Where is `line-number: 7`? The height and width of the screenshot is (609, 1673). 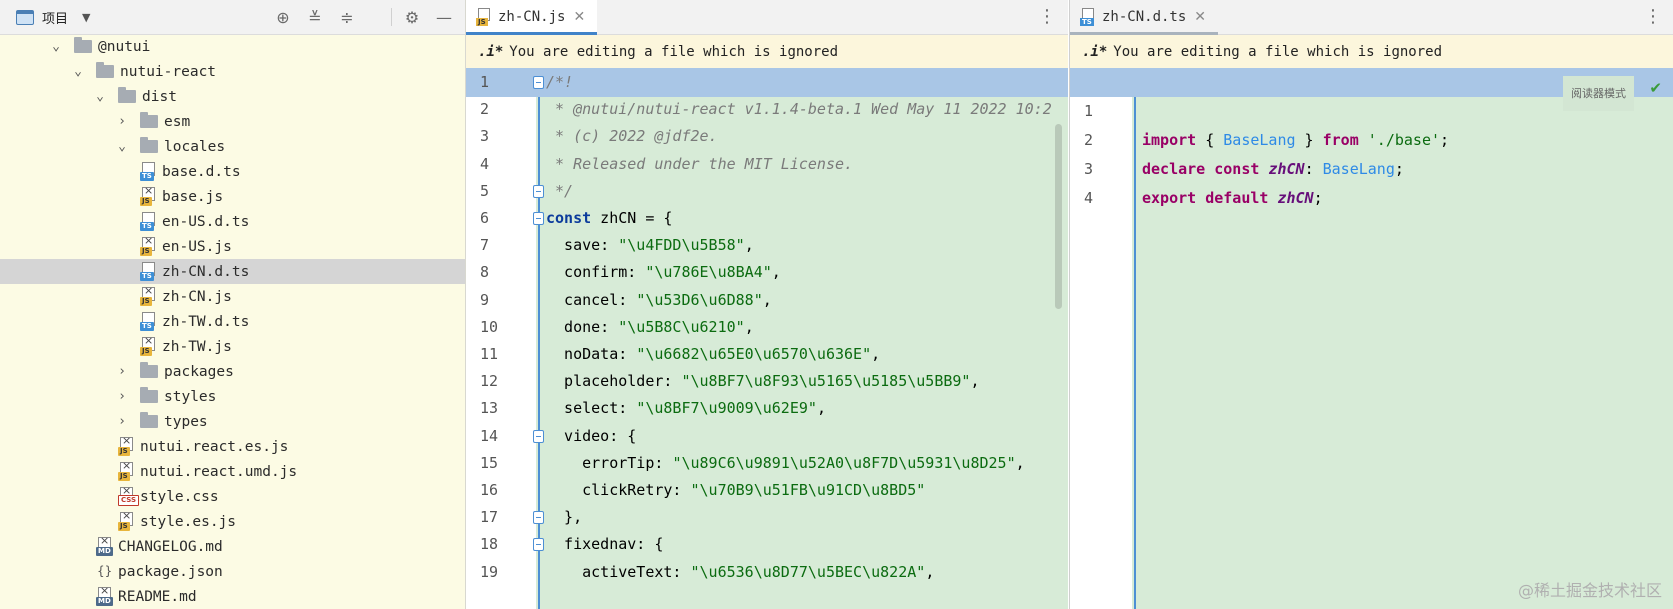 line-number: 7 is located at coordinates (485, 245).